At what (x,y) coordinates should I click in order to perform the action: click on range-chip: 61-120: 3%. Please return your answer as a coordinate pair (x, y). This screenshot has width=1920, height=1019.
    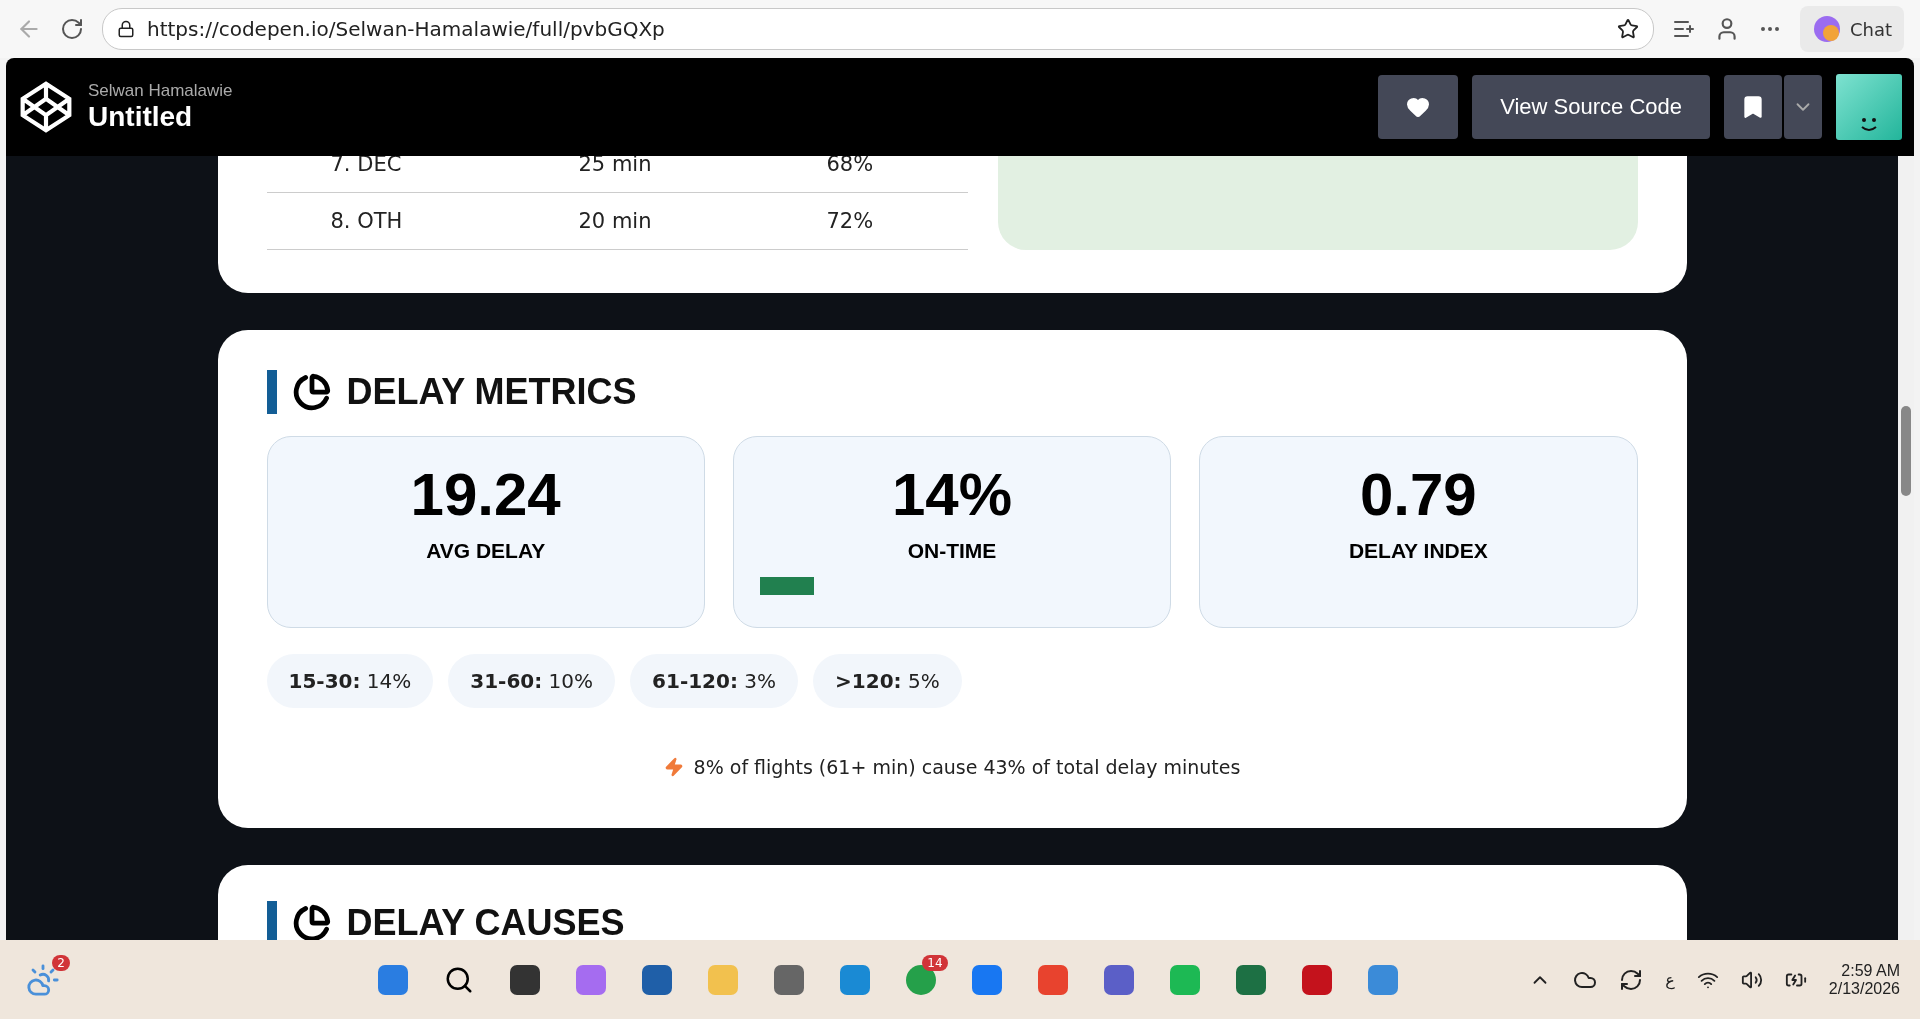
    Looking at the image, I should click on (714, 681).